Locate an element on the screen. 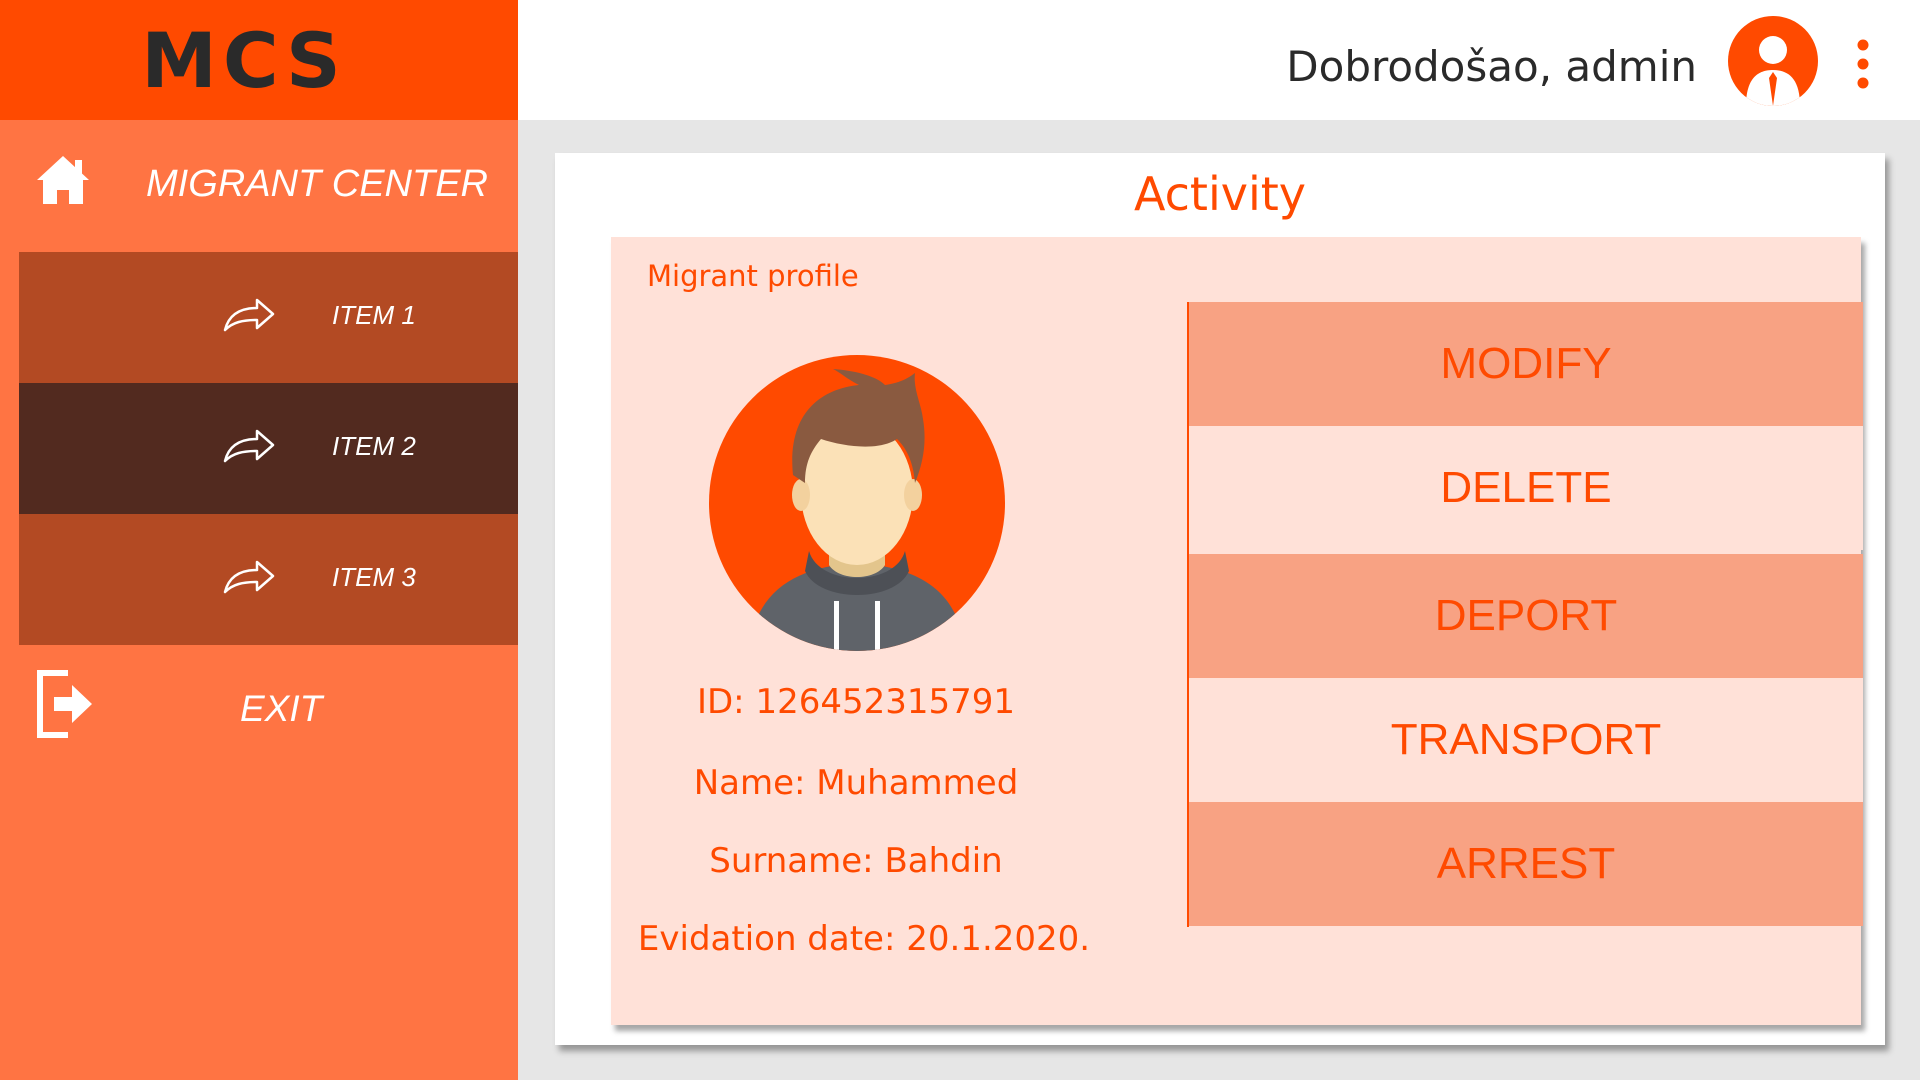 The height and width of the screenshot is (1080, 1920). sidebar-home-label: MIGRANT CENTER is located at coordinates (317, 184).